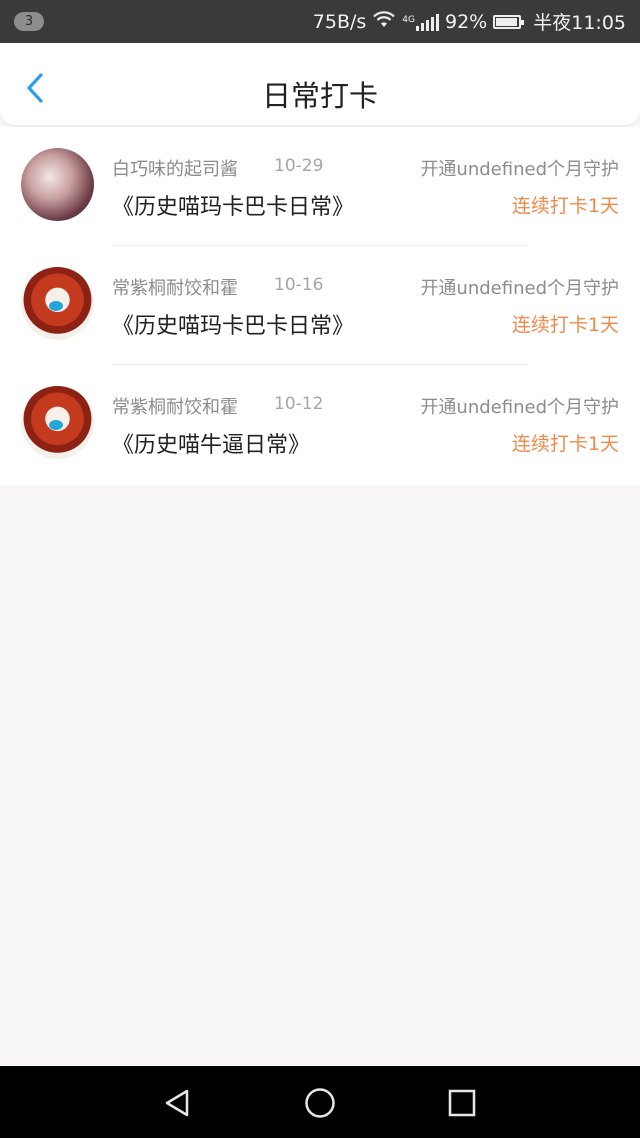  Describe the element at coordinates (339, 21) in the screenshot. I see `net-speed: 75B/s` at that location.